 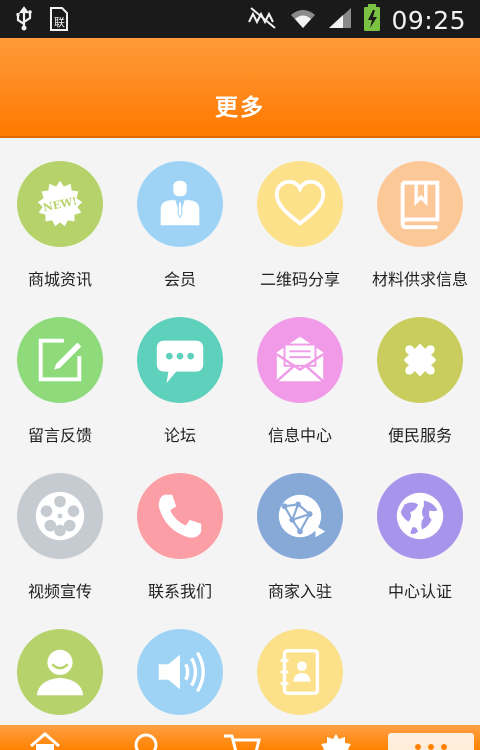 I want to click on envelope-icon, so click(x=300, y=359).